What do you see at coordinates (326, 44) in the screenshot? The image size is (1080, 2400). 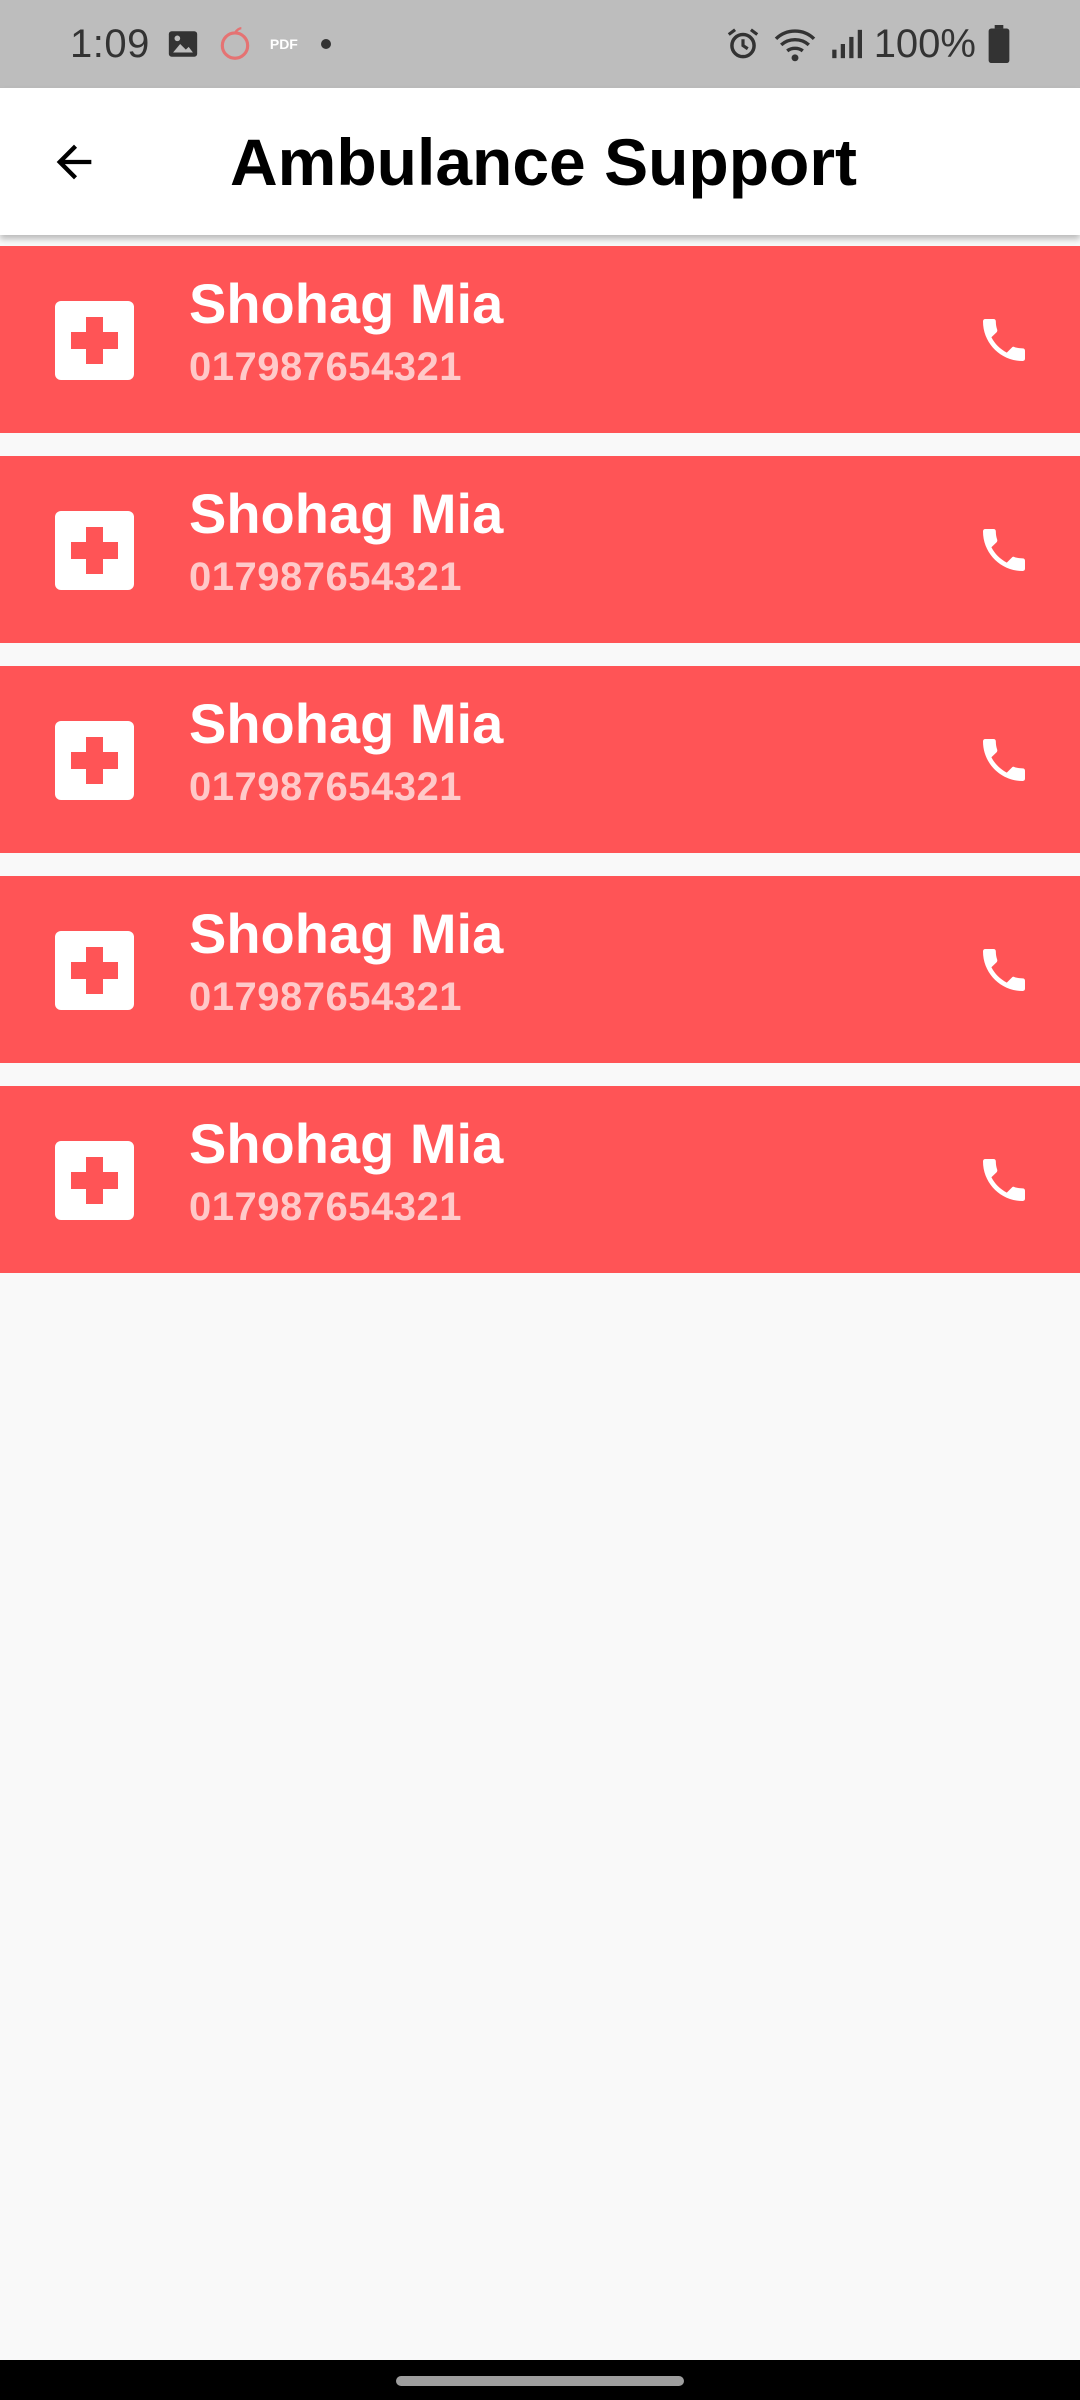 I see `dot-icon` at bounding box center [326, 44].